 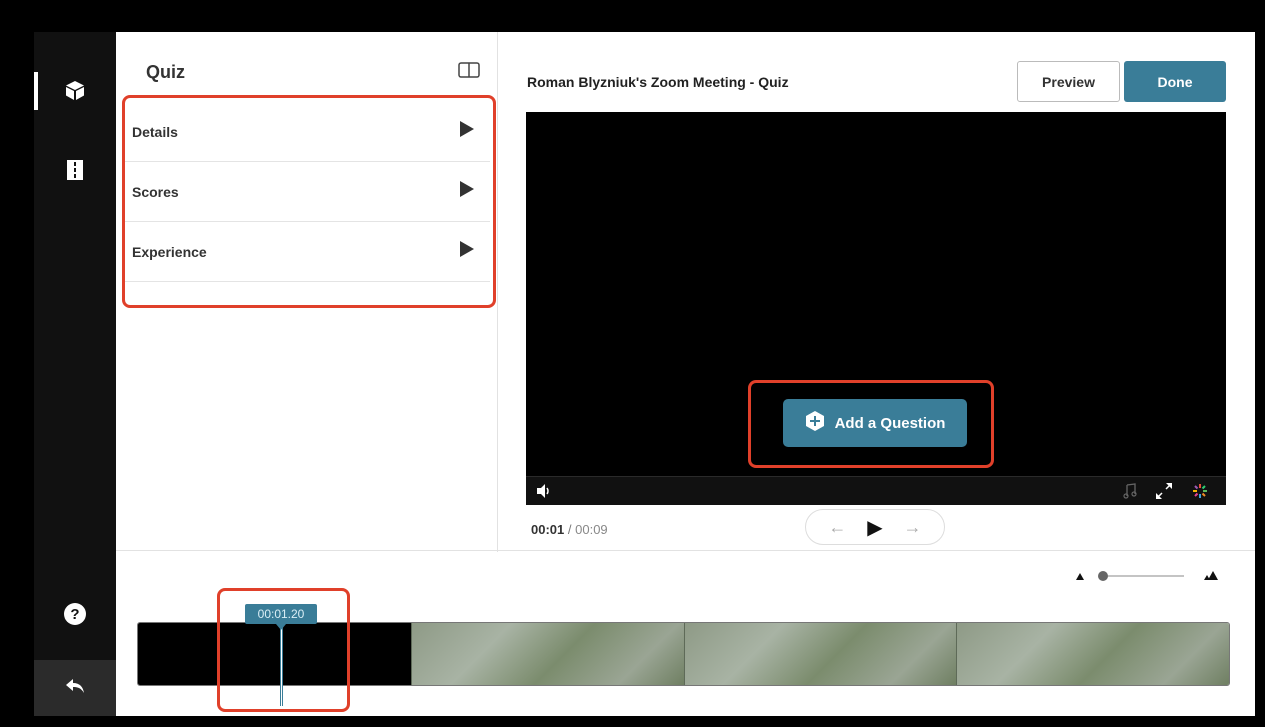 I want to click on panel-toggle-icon, so click(x=469, y=70).